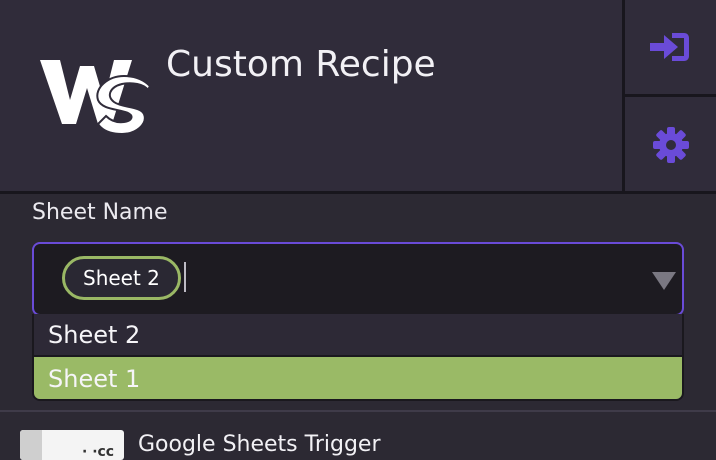  What do you see at coordinates (259, 444) in the screenshot?
I see `trigger-title: Google Sheets Trigger` at bounding box center [259, 444].